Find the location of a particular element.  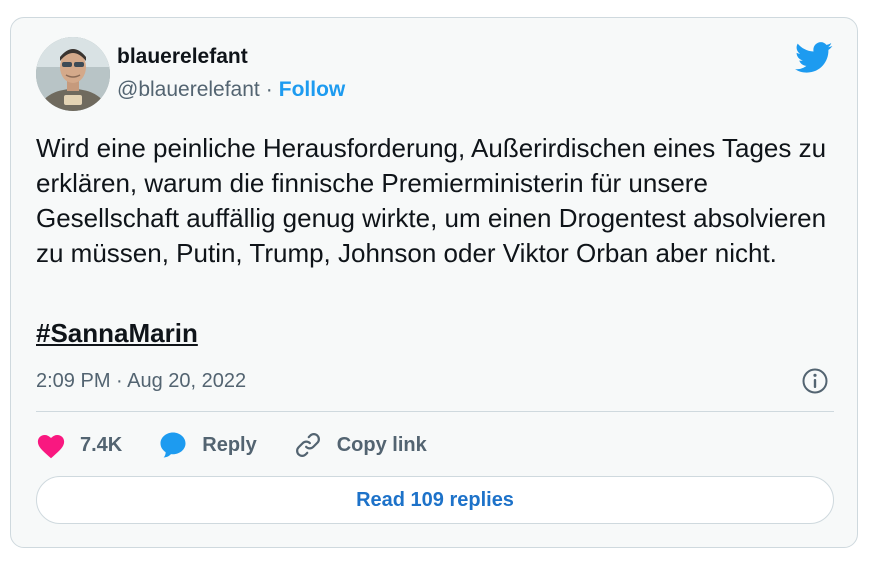

reply-button: Reply is located at coordinates (207, 445).